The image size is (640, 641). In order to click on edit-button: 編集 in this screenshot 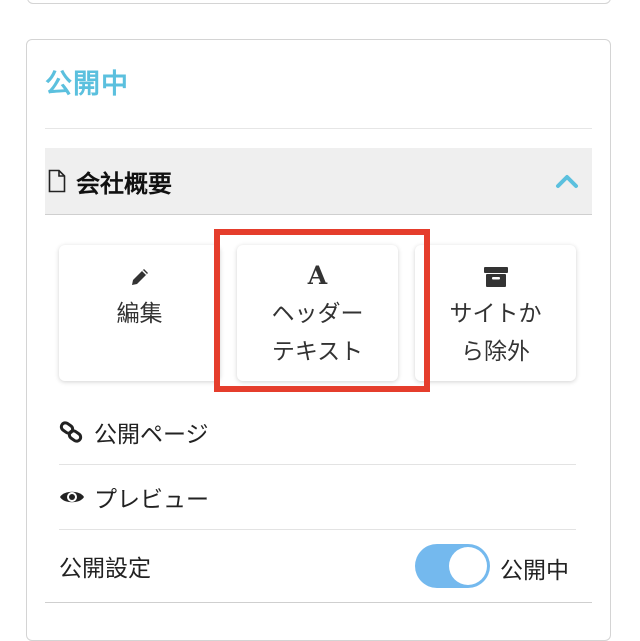, I will do `click(139, 313)`.